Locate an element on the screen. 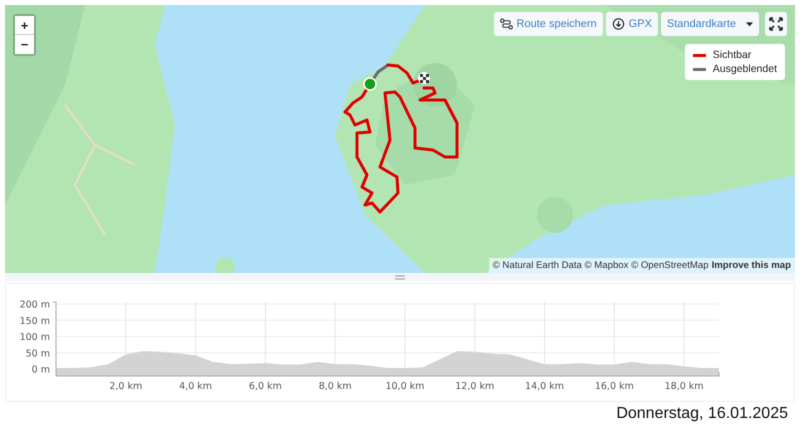  y-tick-label: 50 m is located at coordinates (38, 354).